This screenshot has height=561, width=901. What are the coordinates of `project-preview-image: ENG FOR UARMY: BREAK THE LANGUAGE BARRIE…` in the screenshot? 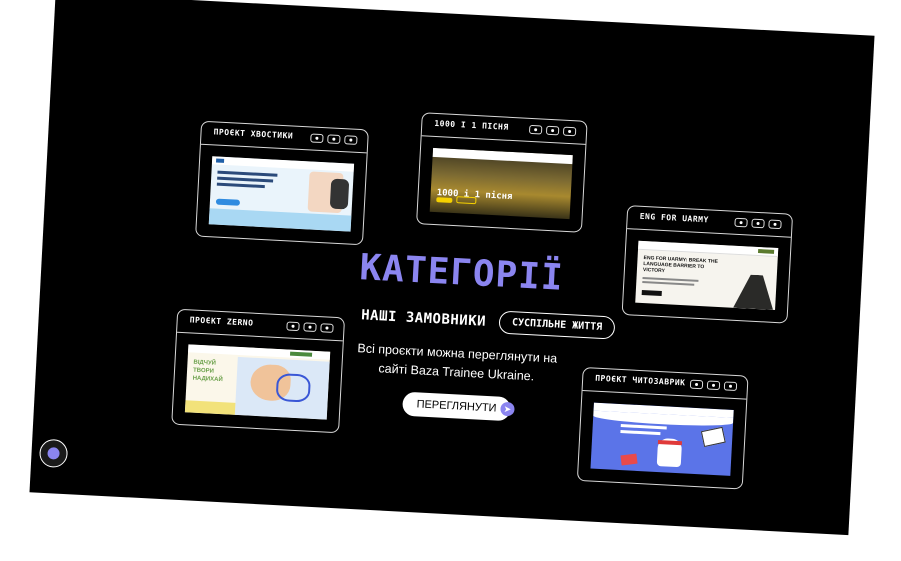 It's located at (707, 275).